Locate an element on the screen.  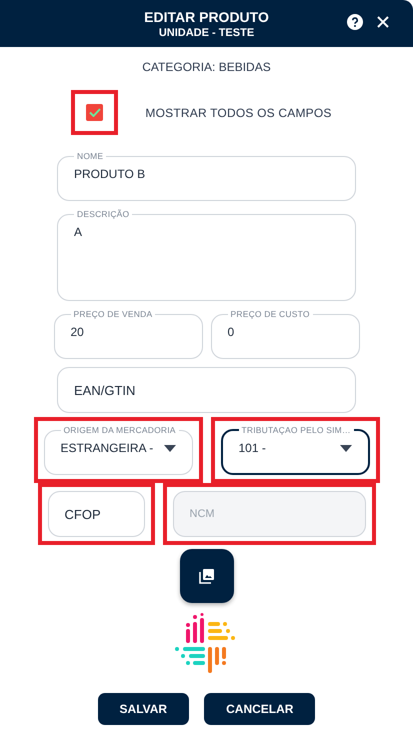
checkbox-label: MOSTRAR TODOS OS CAMPOS is located at coordinates (238, 113).